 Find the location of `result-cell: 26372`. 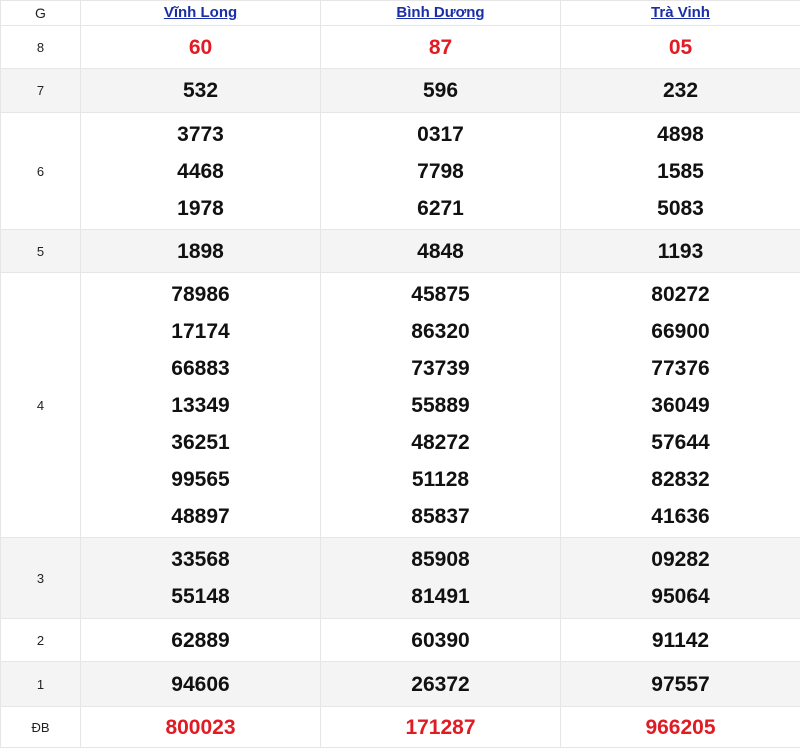

result-cell: 26372 is located at coordinates (440, 684).